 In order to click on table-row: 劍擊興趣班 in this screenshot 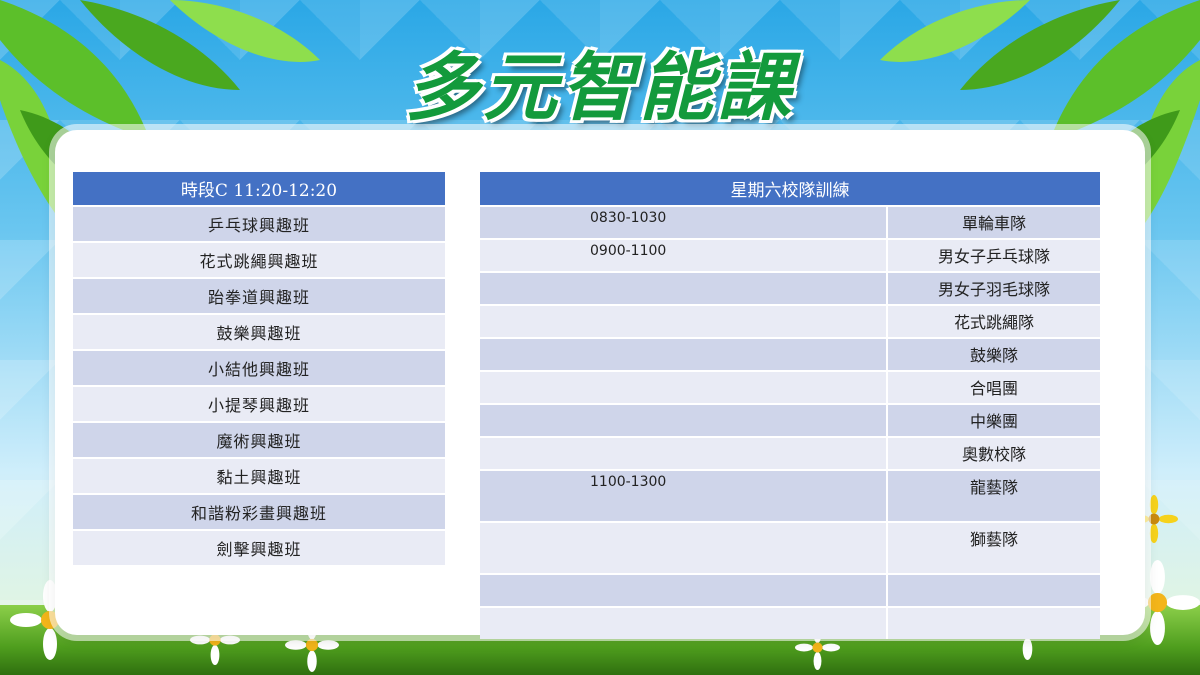, I will do `click(259, 548)`.